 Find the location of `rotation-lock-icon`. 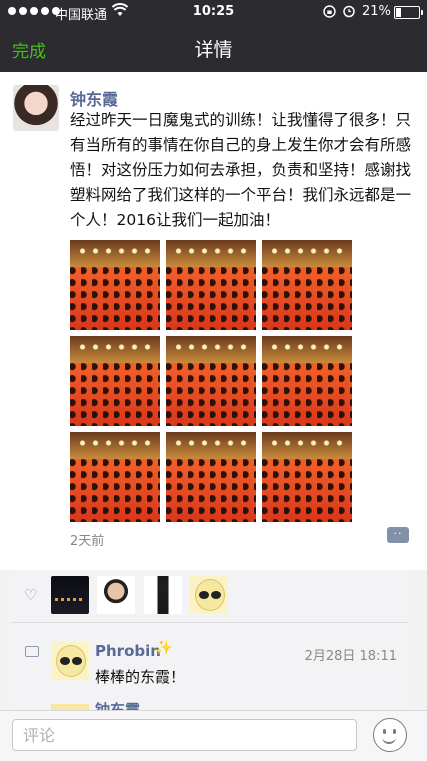

rotation-lock-icon is located at coordinates (329, 11).